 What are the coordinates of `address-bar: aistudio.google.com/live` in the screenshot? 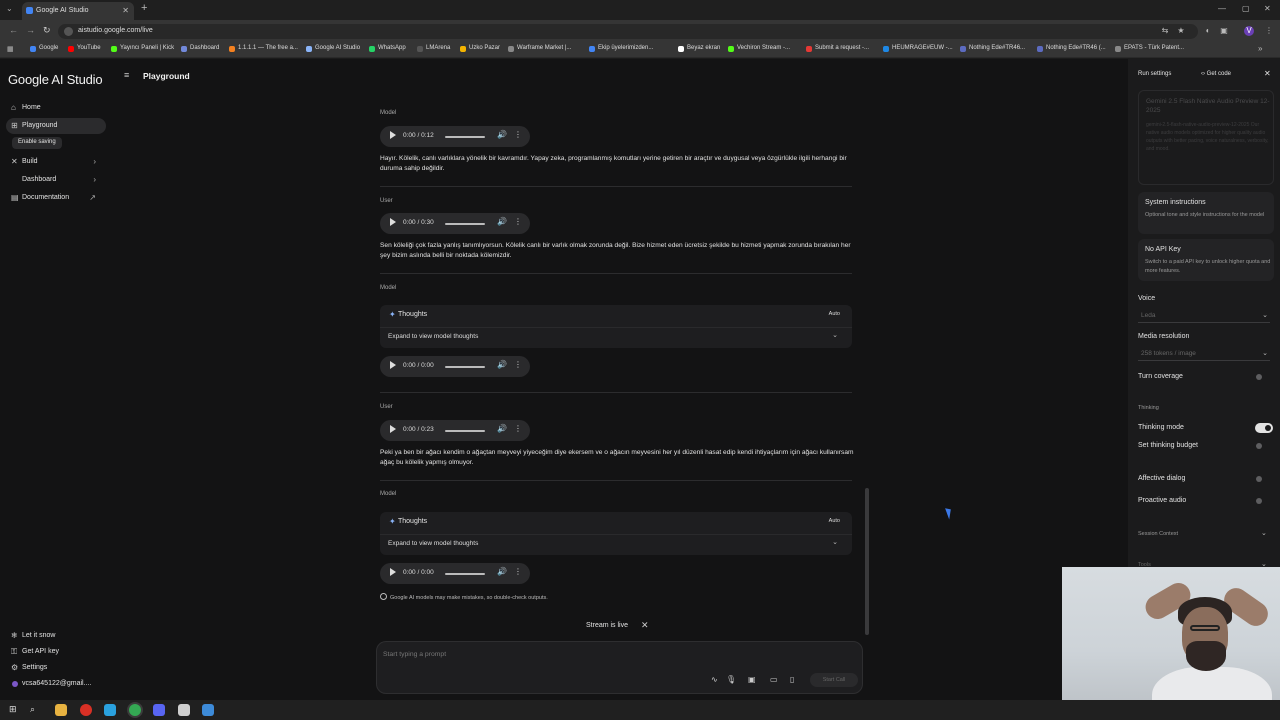 It's located at (628, 31).